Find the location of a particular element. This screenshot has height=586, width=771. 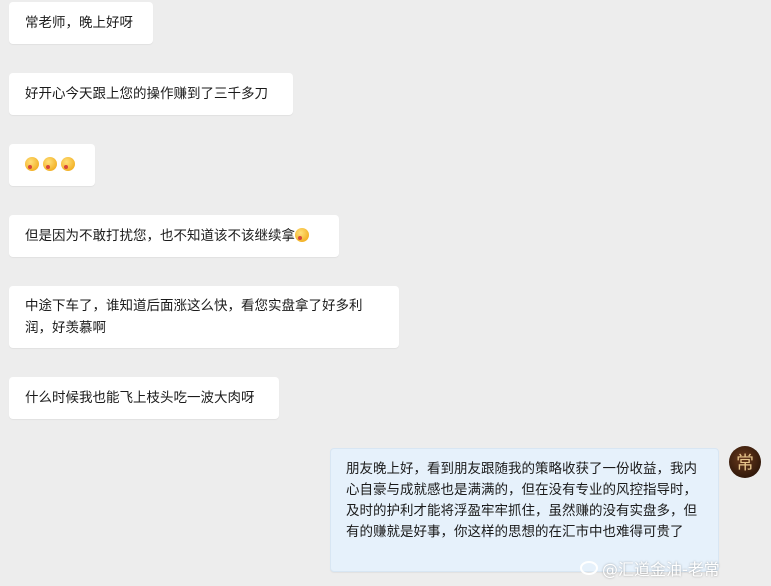

watermark: @汇道金油-老常 is located at coordinates (650, 568).